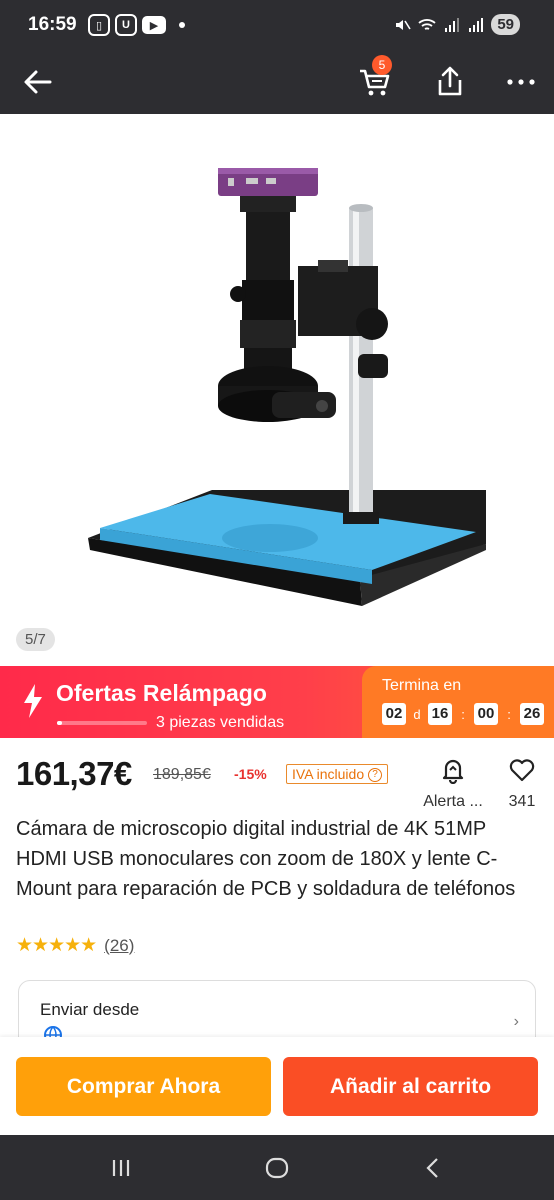  What do you see at coordinates (277, 1086) in the screenshot?
I see `purchase-action-bar: Comprar Ahora Añadir al carrito` at bounding box center [277, 1086].